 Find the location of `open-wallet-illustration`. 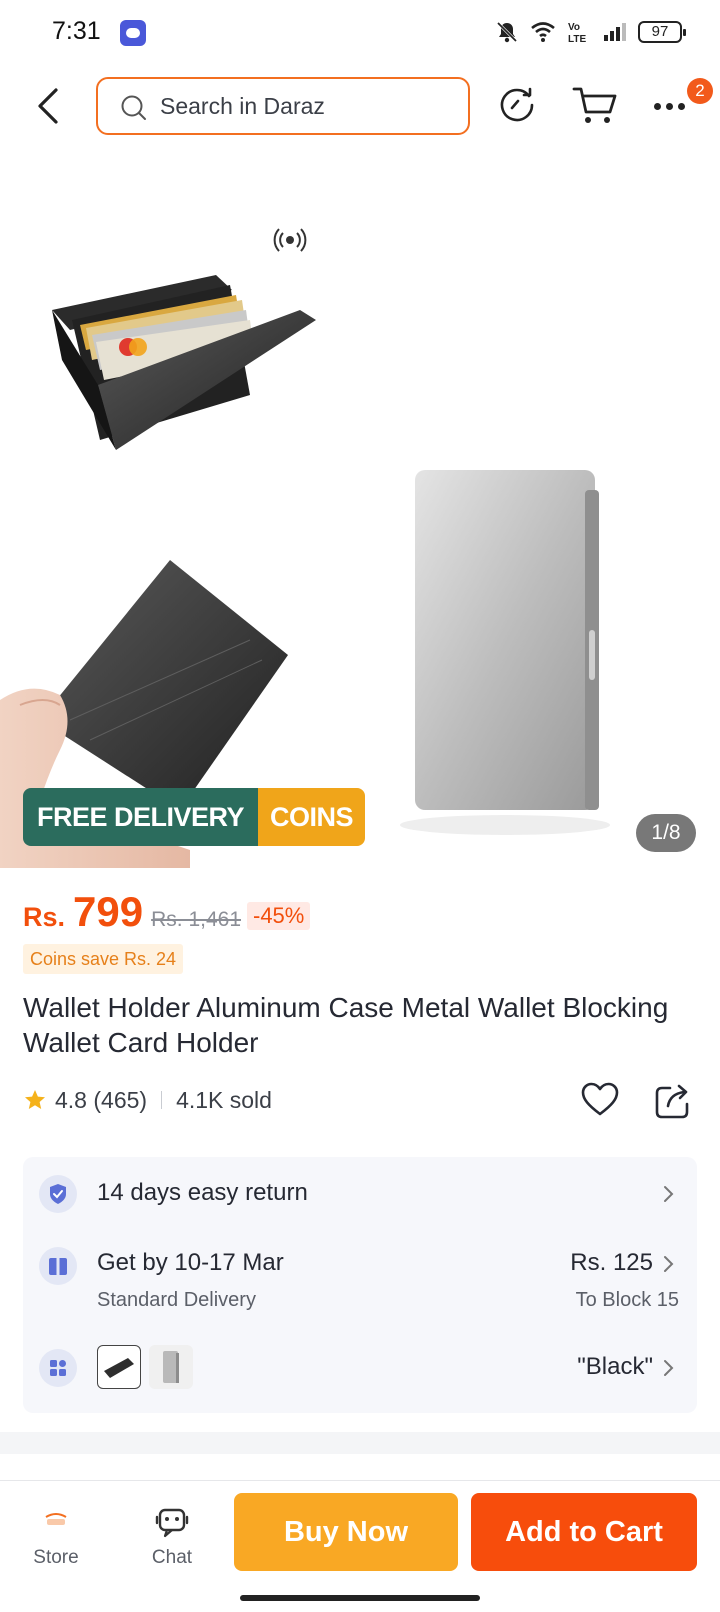

open-wallet-illustration is located at coordinates (184, 362).